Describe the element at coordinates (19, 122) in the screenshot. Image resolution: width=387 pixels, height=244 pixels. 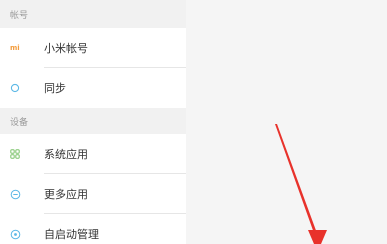
I see `section-header-label: 设备` at that location.